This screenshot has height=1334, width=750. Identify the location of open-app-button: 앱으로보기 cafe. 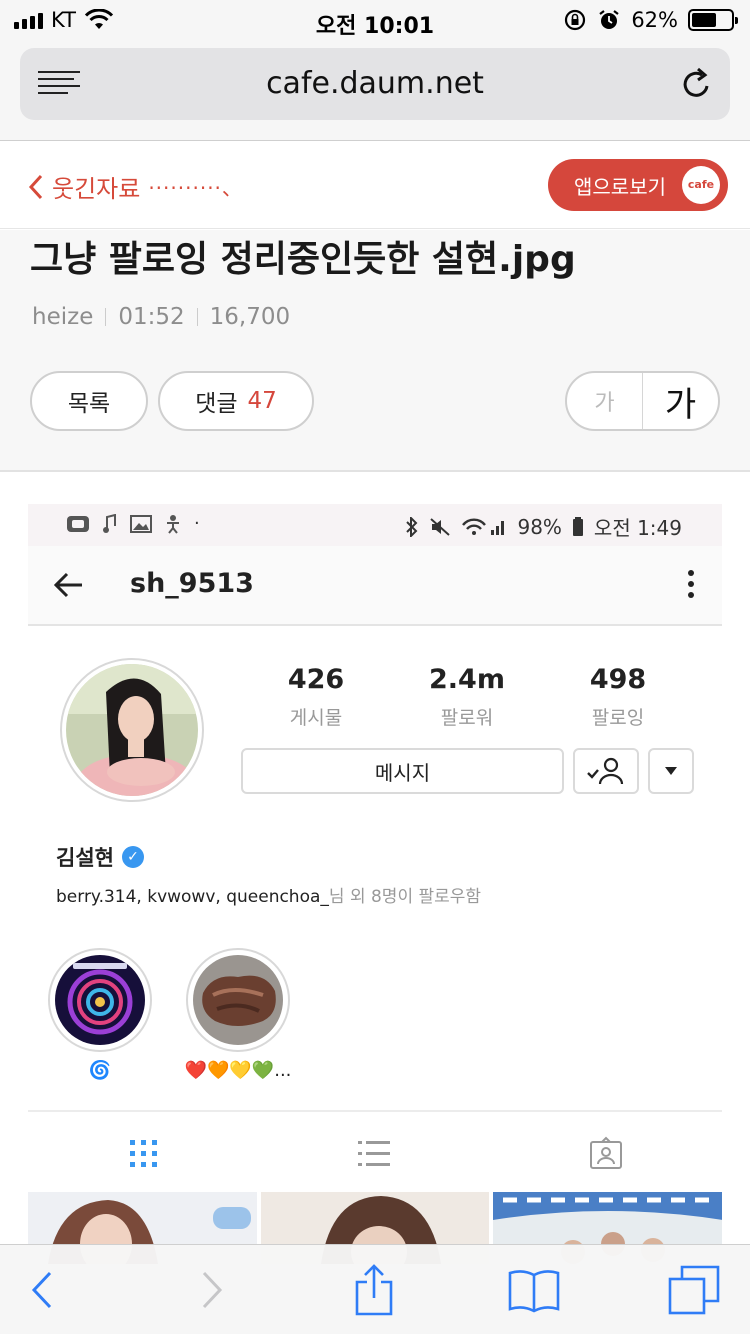
(638, 185).